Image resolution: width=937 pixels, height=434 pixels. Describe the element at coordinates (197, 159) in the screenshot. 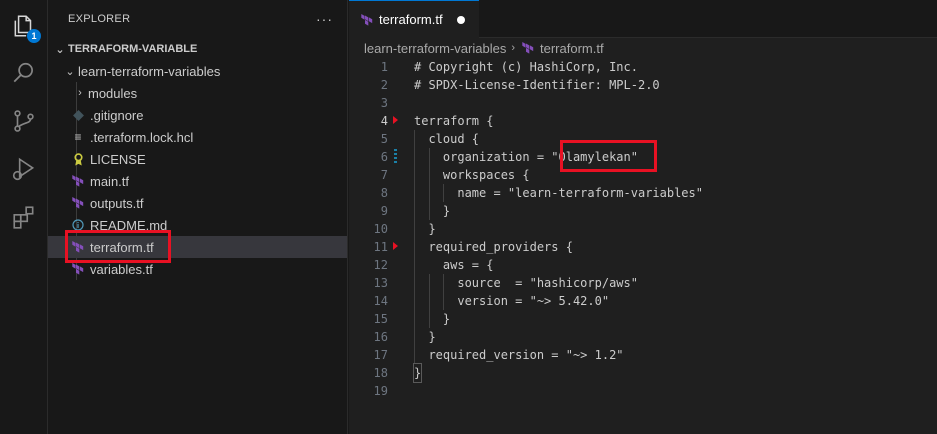

I see `tree-item-license: LICENSE` at that location.